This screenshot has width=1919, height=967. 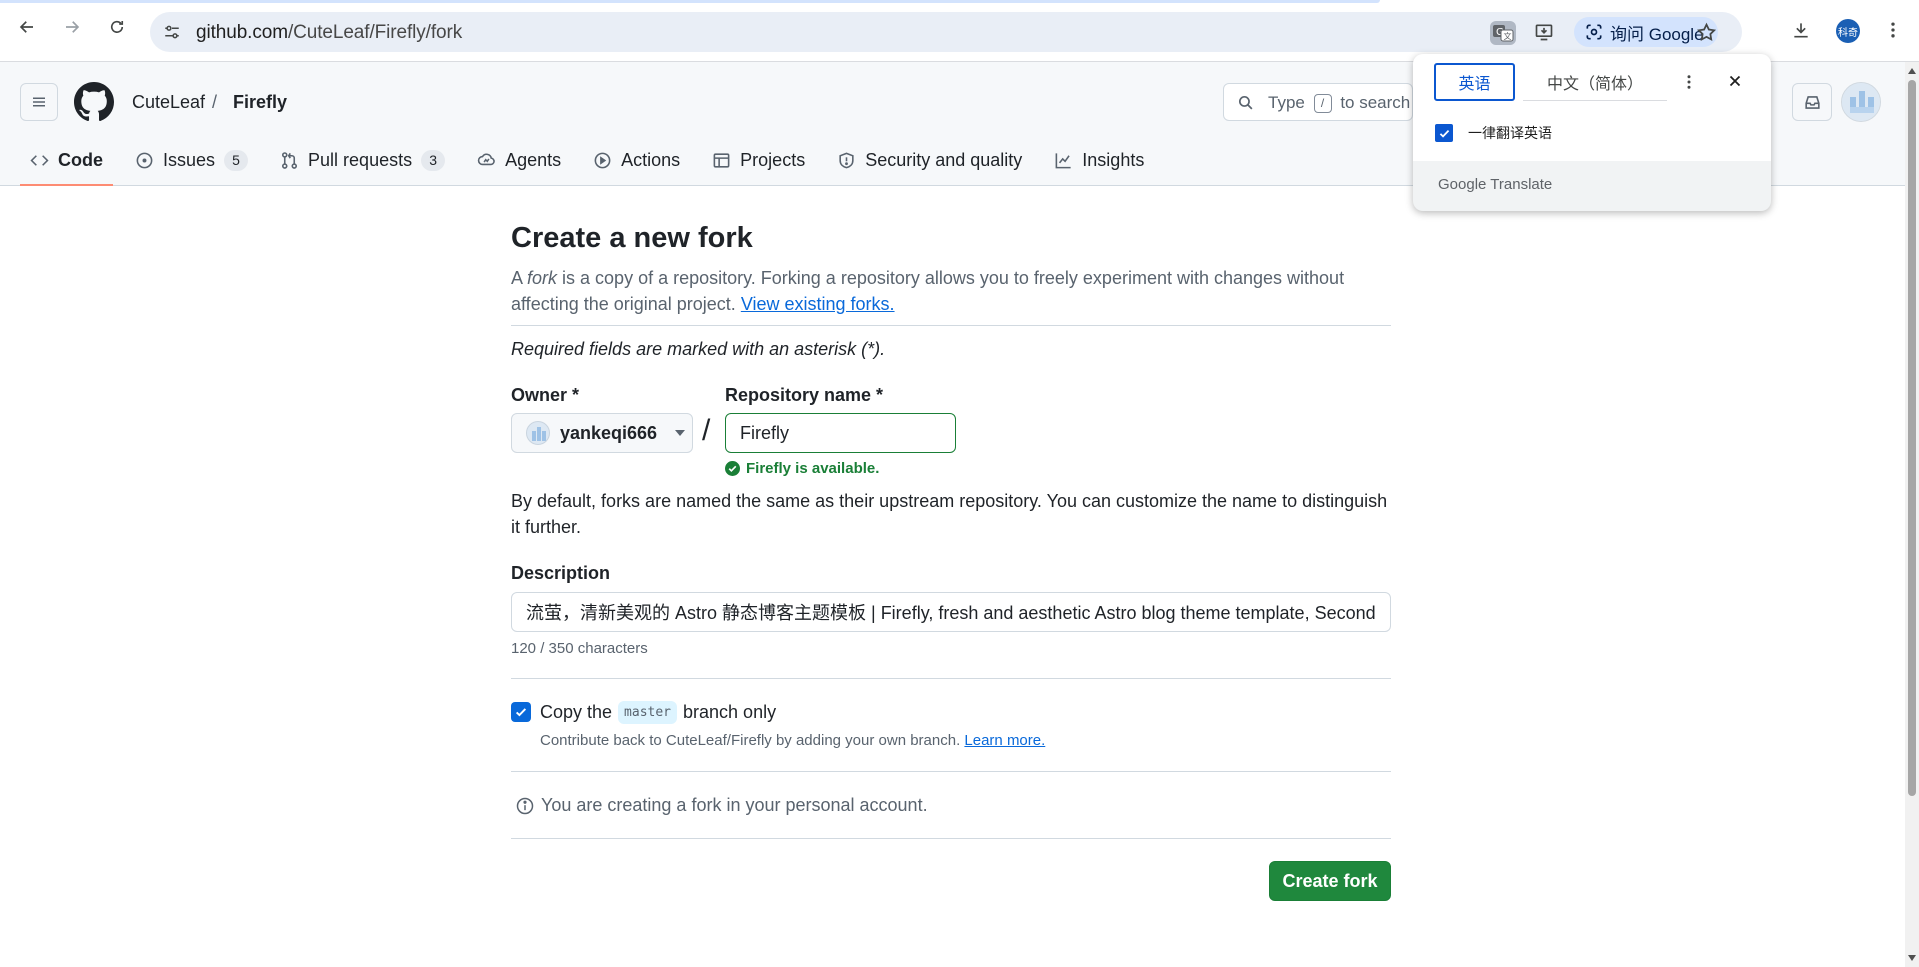 I want to click on owner-select: yankeqi666, so click(x=602, y=433).